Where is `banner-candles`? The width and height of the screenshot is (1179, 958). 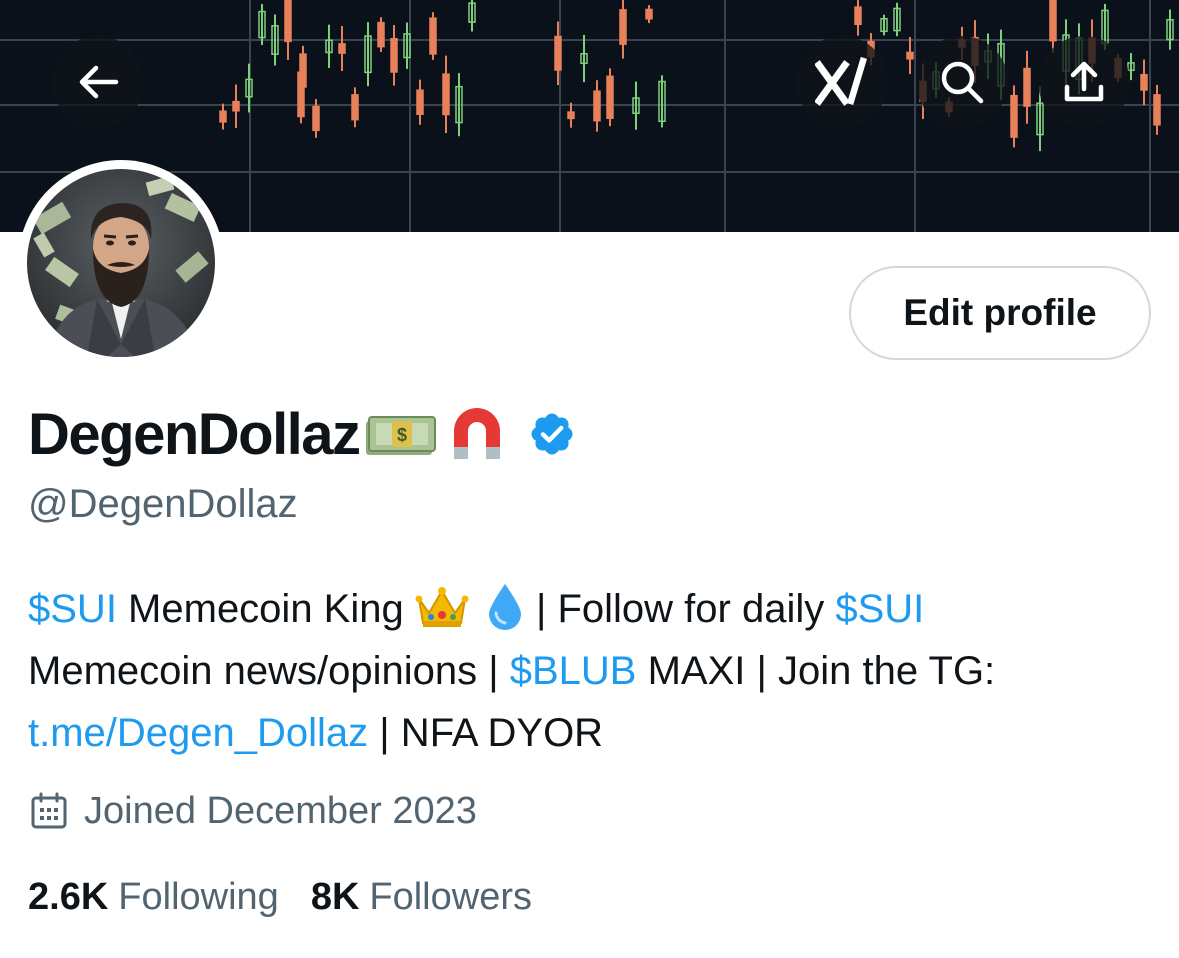 banner-candles is located at coordinates (696, 76).